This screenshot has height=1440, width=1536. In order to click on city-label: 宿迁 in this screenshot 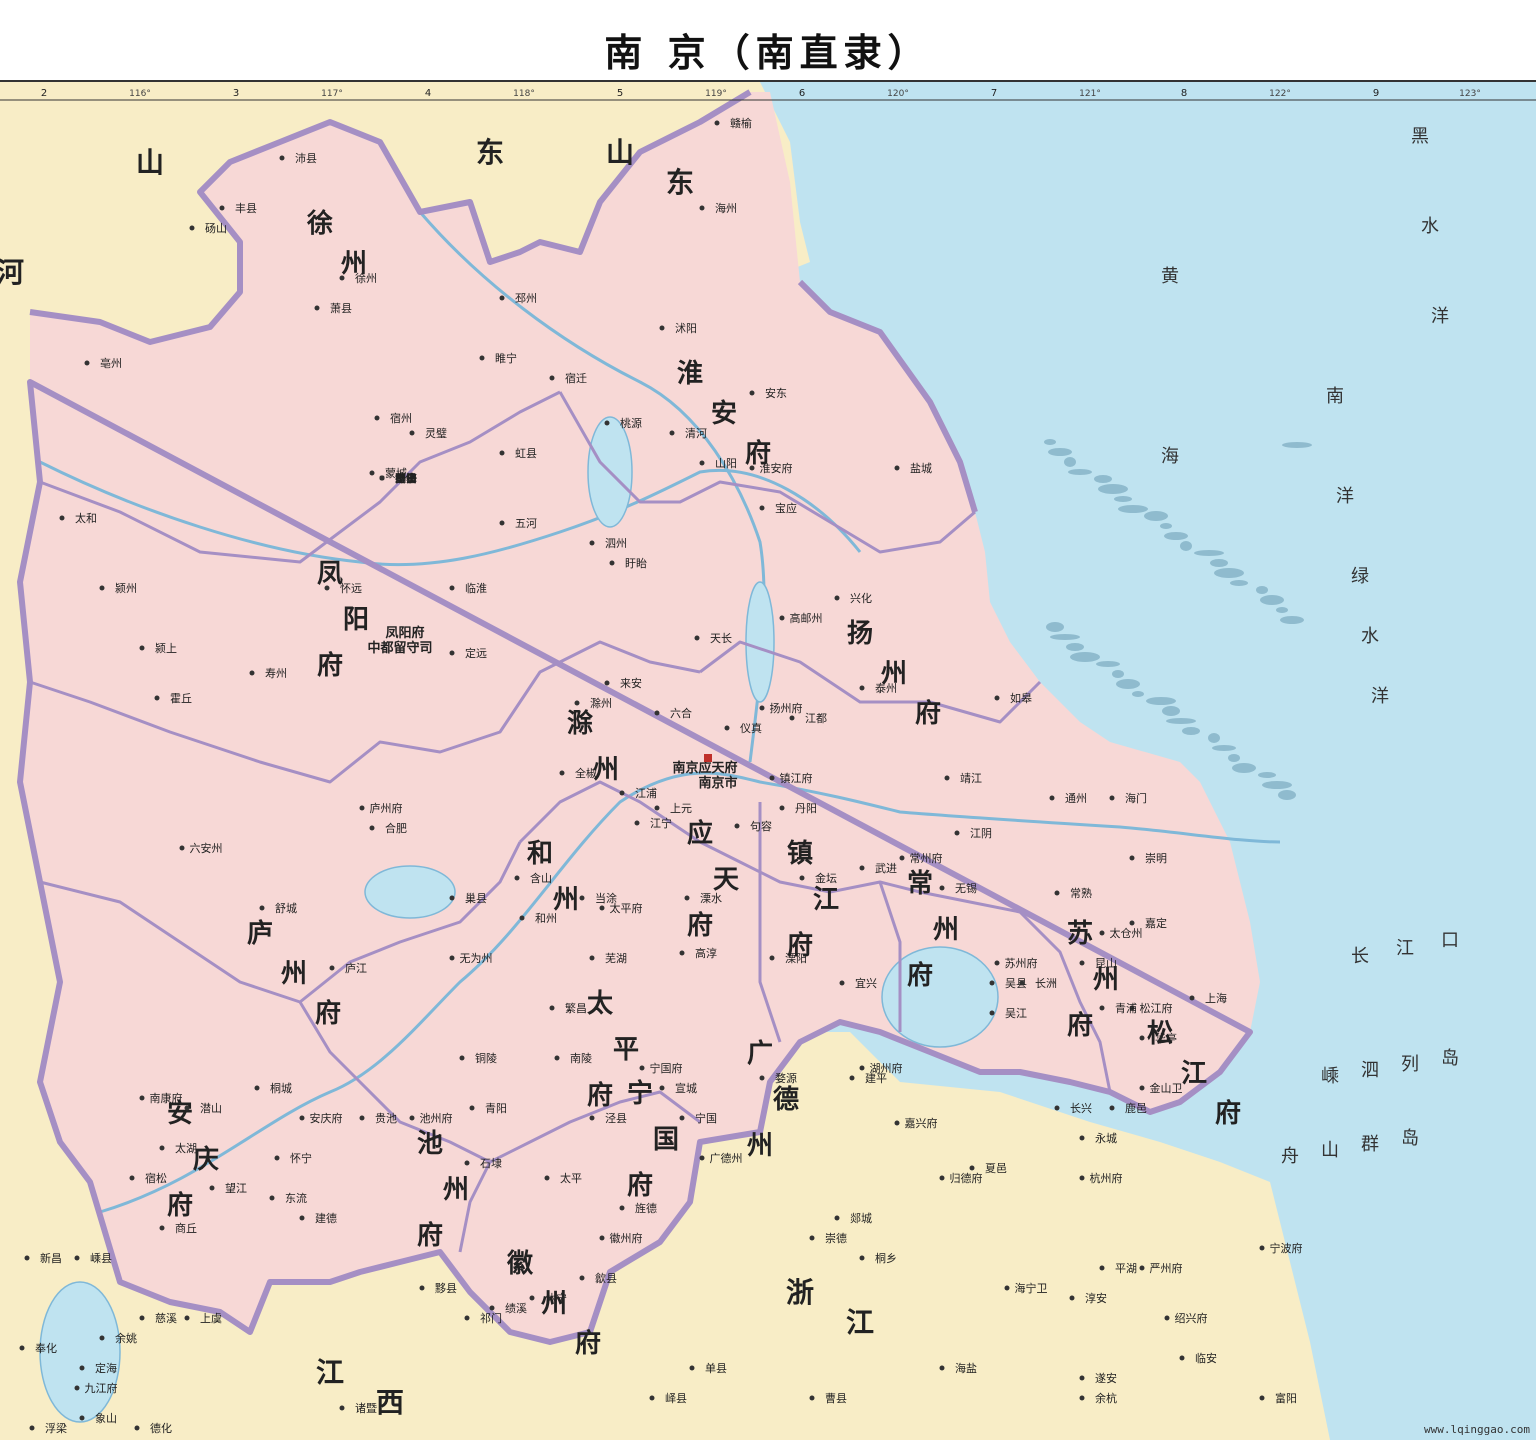, I will do `click(576, 378)`.